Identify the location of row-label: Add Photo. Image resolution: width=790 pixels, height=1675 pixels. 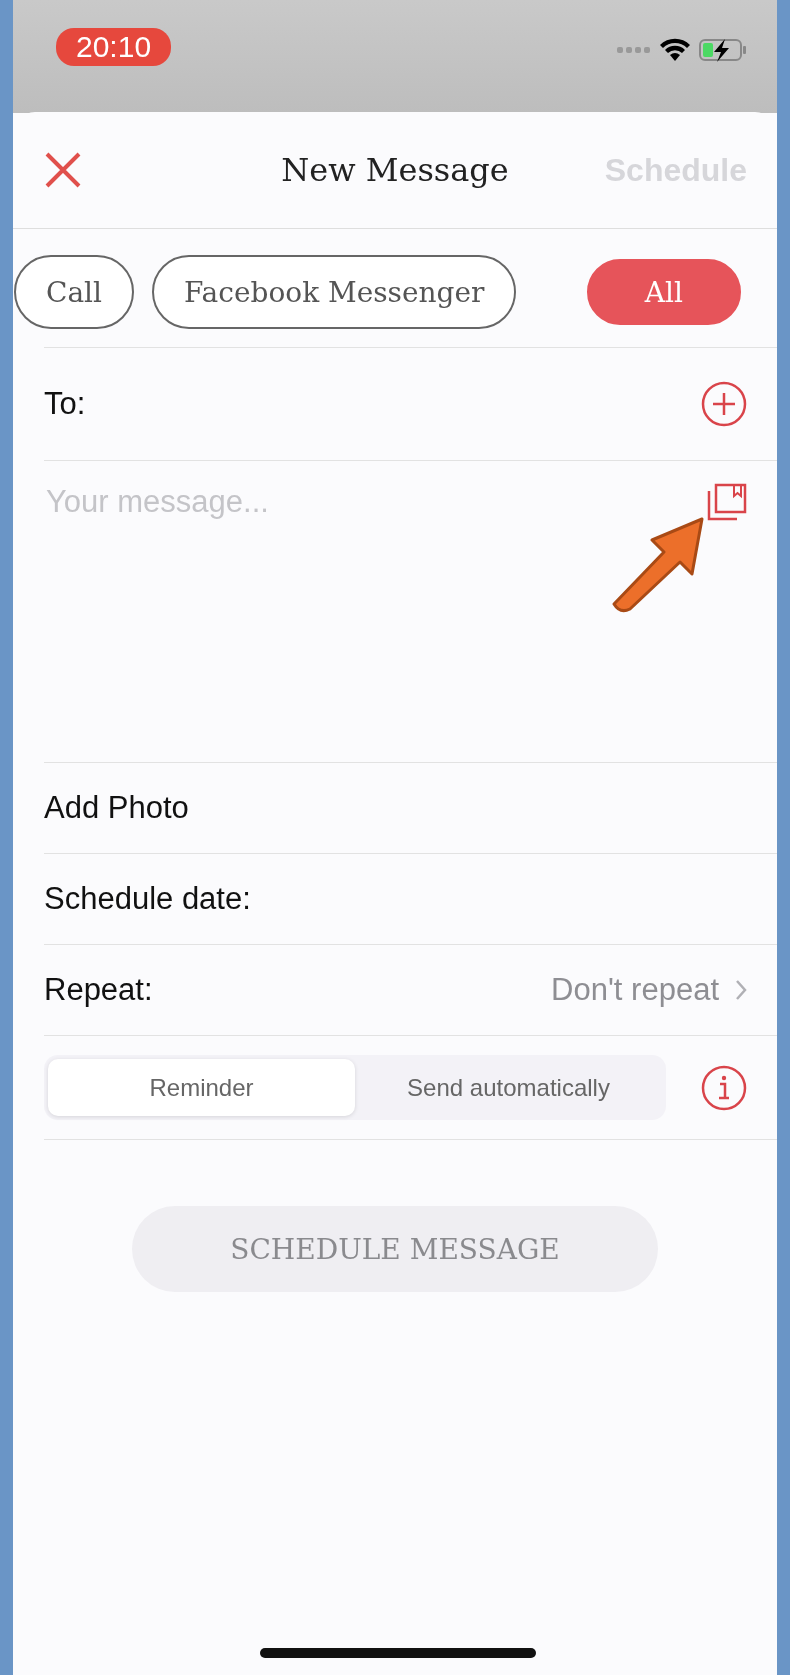
(116, 808).